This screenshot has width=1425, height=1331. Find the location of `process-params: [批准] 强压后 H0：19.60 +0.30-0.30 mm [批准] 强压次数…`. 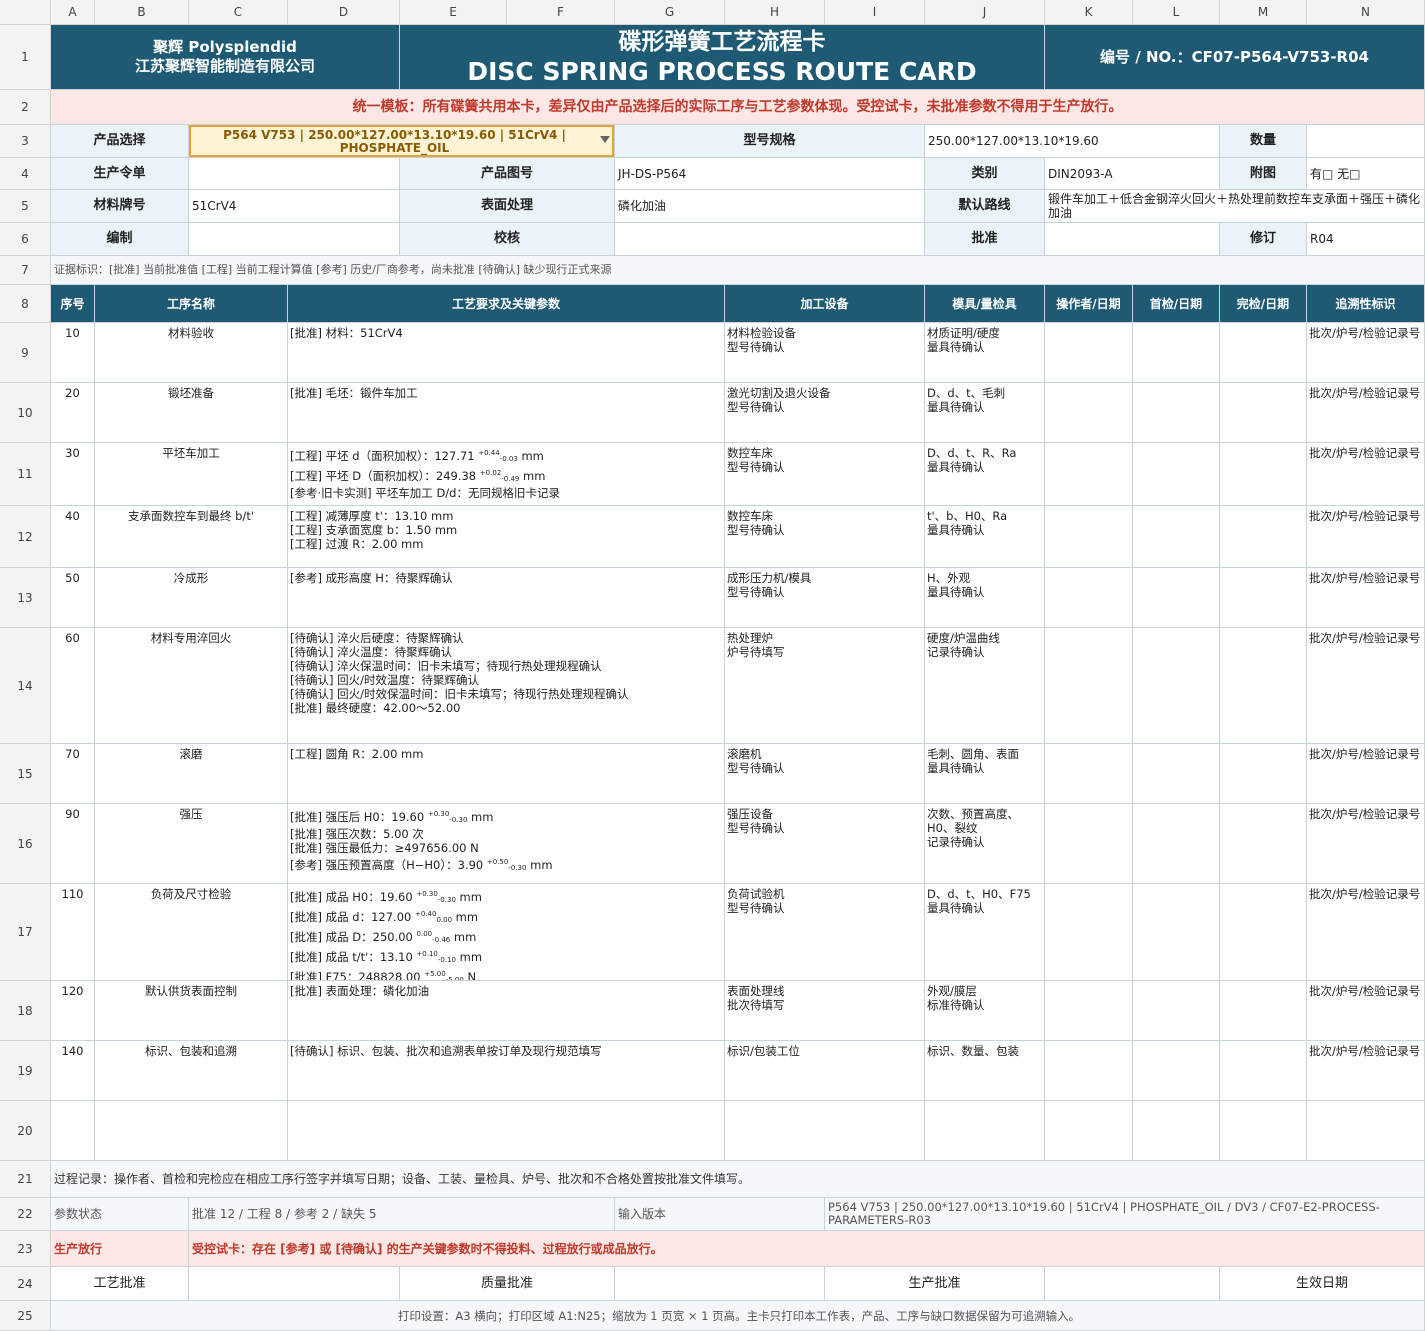

process-params: [批准] 强压后 H0：19.60 +0.30-0.30 mm [批准] 强压次数… is located at coordinates (506, 844).